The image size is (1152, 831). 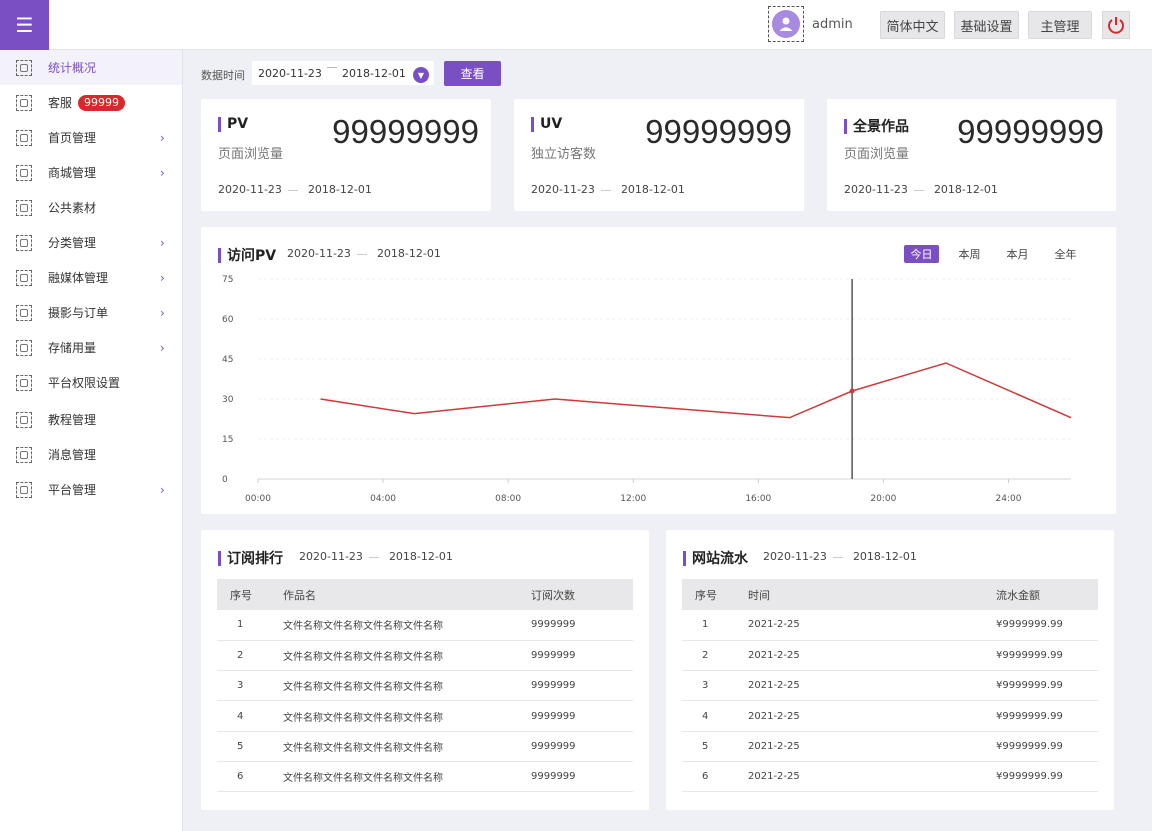 I want to click on row-index: 2, so click(x=250, y=656).